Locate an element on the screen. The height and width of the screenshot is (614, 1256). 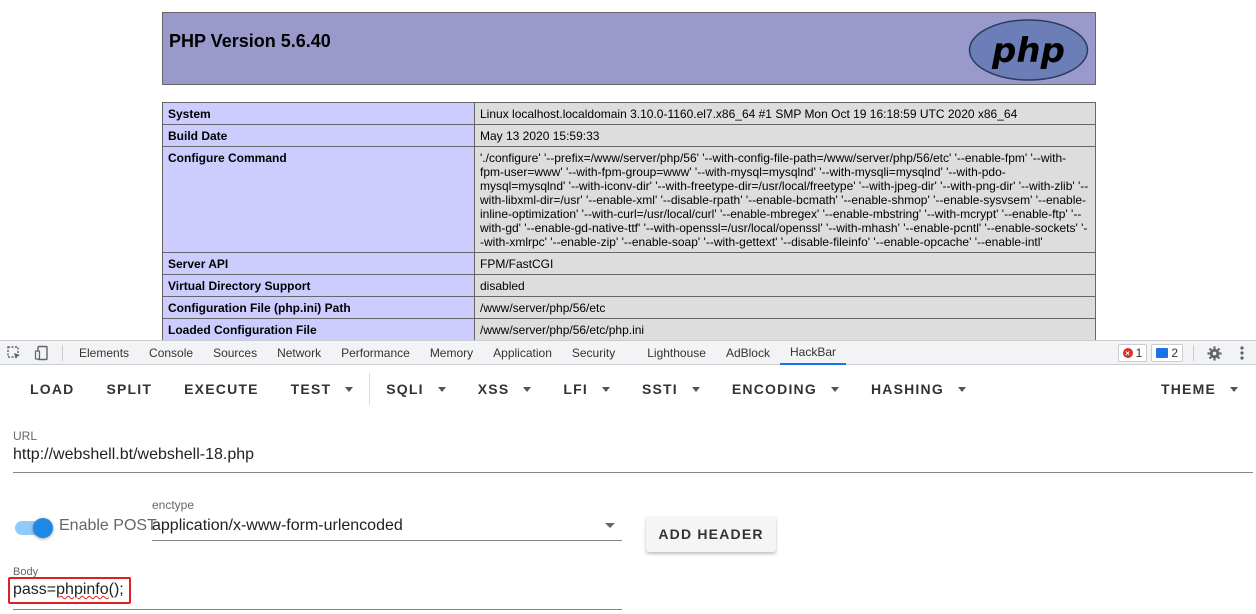
info-row: Server API FPM/FastCGI is located at coordinates (629, 263).